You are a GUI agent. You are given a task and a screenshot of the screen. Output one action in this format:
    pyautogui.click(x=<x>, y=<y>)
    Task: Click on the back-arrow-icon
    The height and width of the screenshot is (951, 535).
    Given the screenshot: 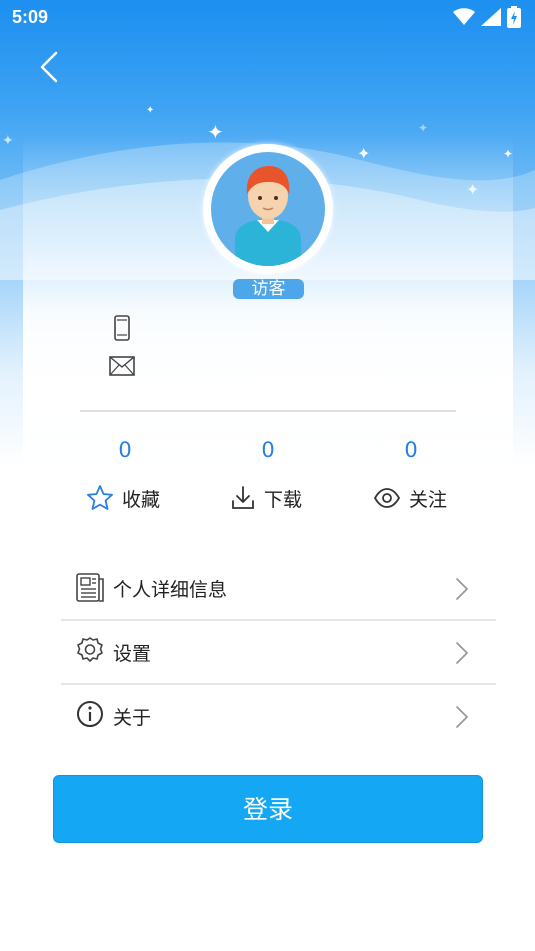 What is the action you would take?
    pyautogui.click(x=51, y=67)
    